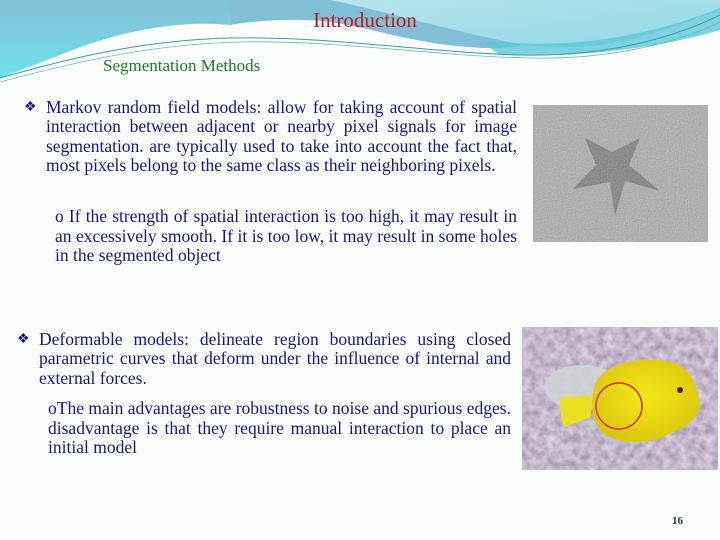 This screenshot has width=720, height=540. Describe the element at coordinates (620, 398) in the screenshot. I see `yellow-fish-with-contour-image` at that location.